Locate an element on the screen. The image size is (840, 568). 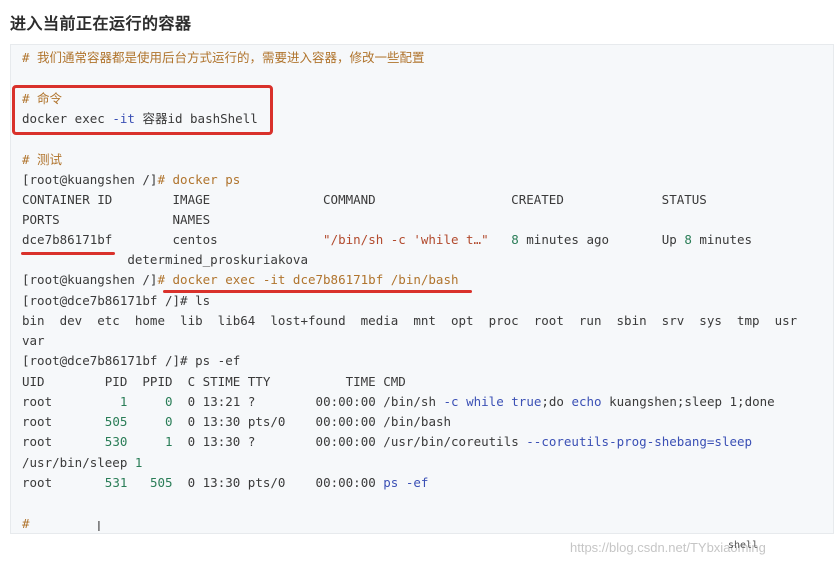
code-number: 530 is located at coordinates (116, 441).